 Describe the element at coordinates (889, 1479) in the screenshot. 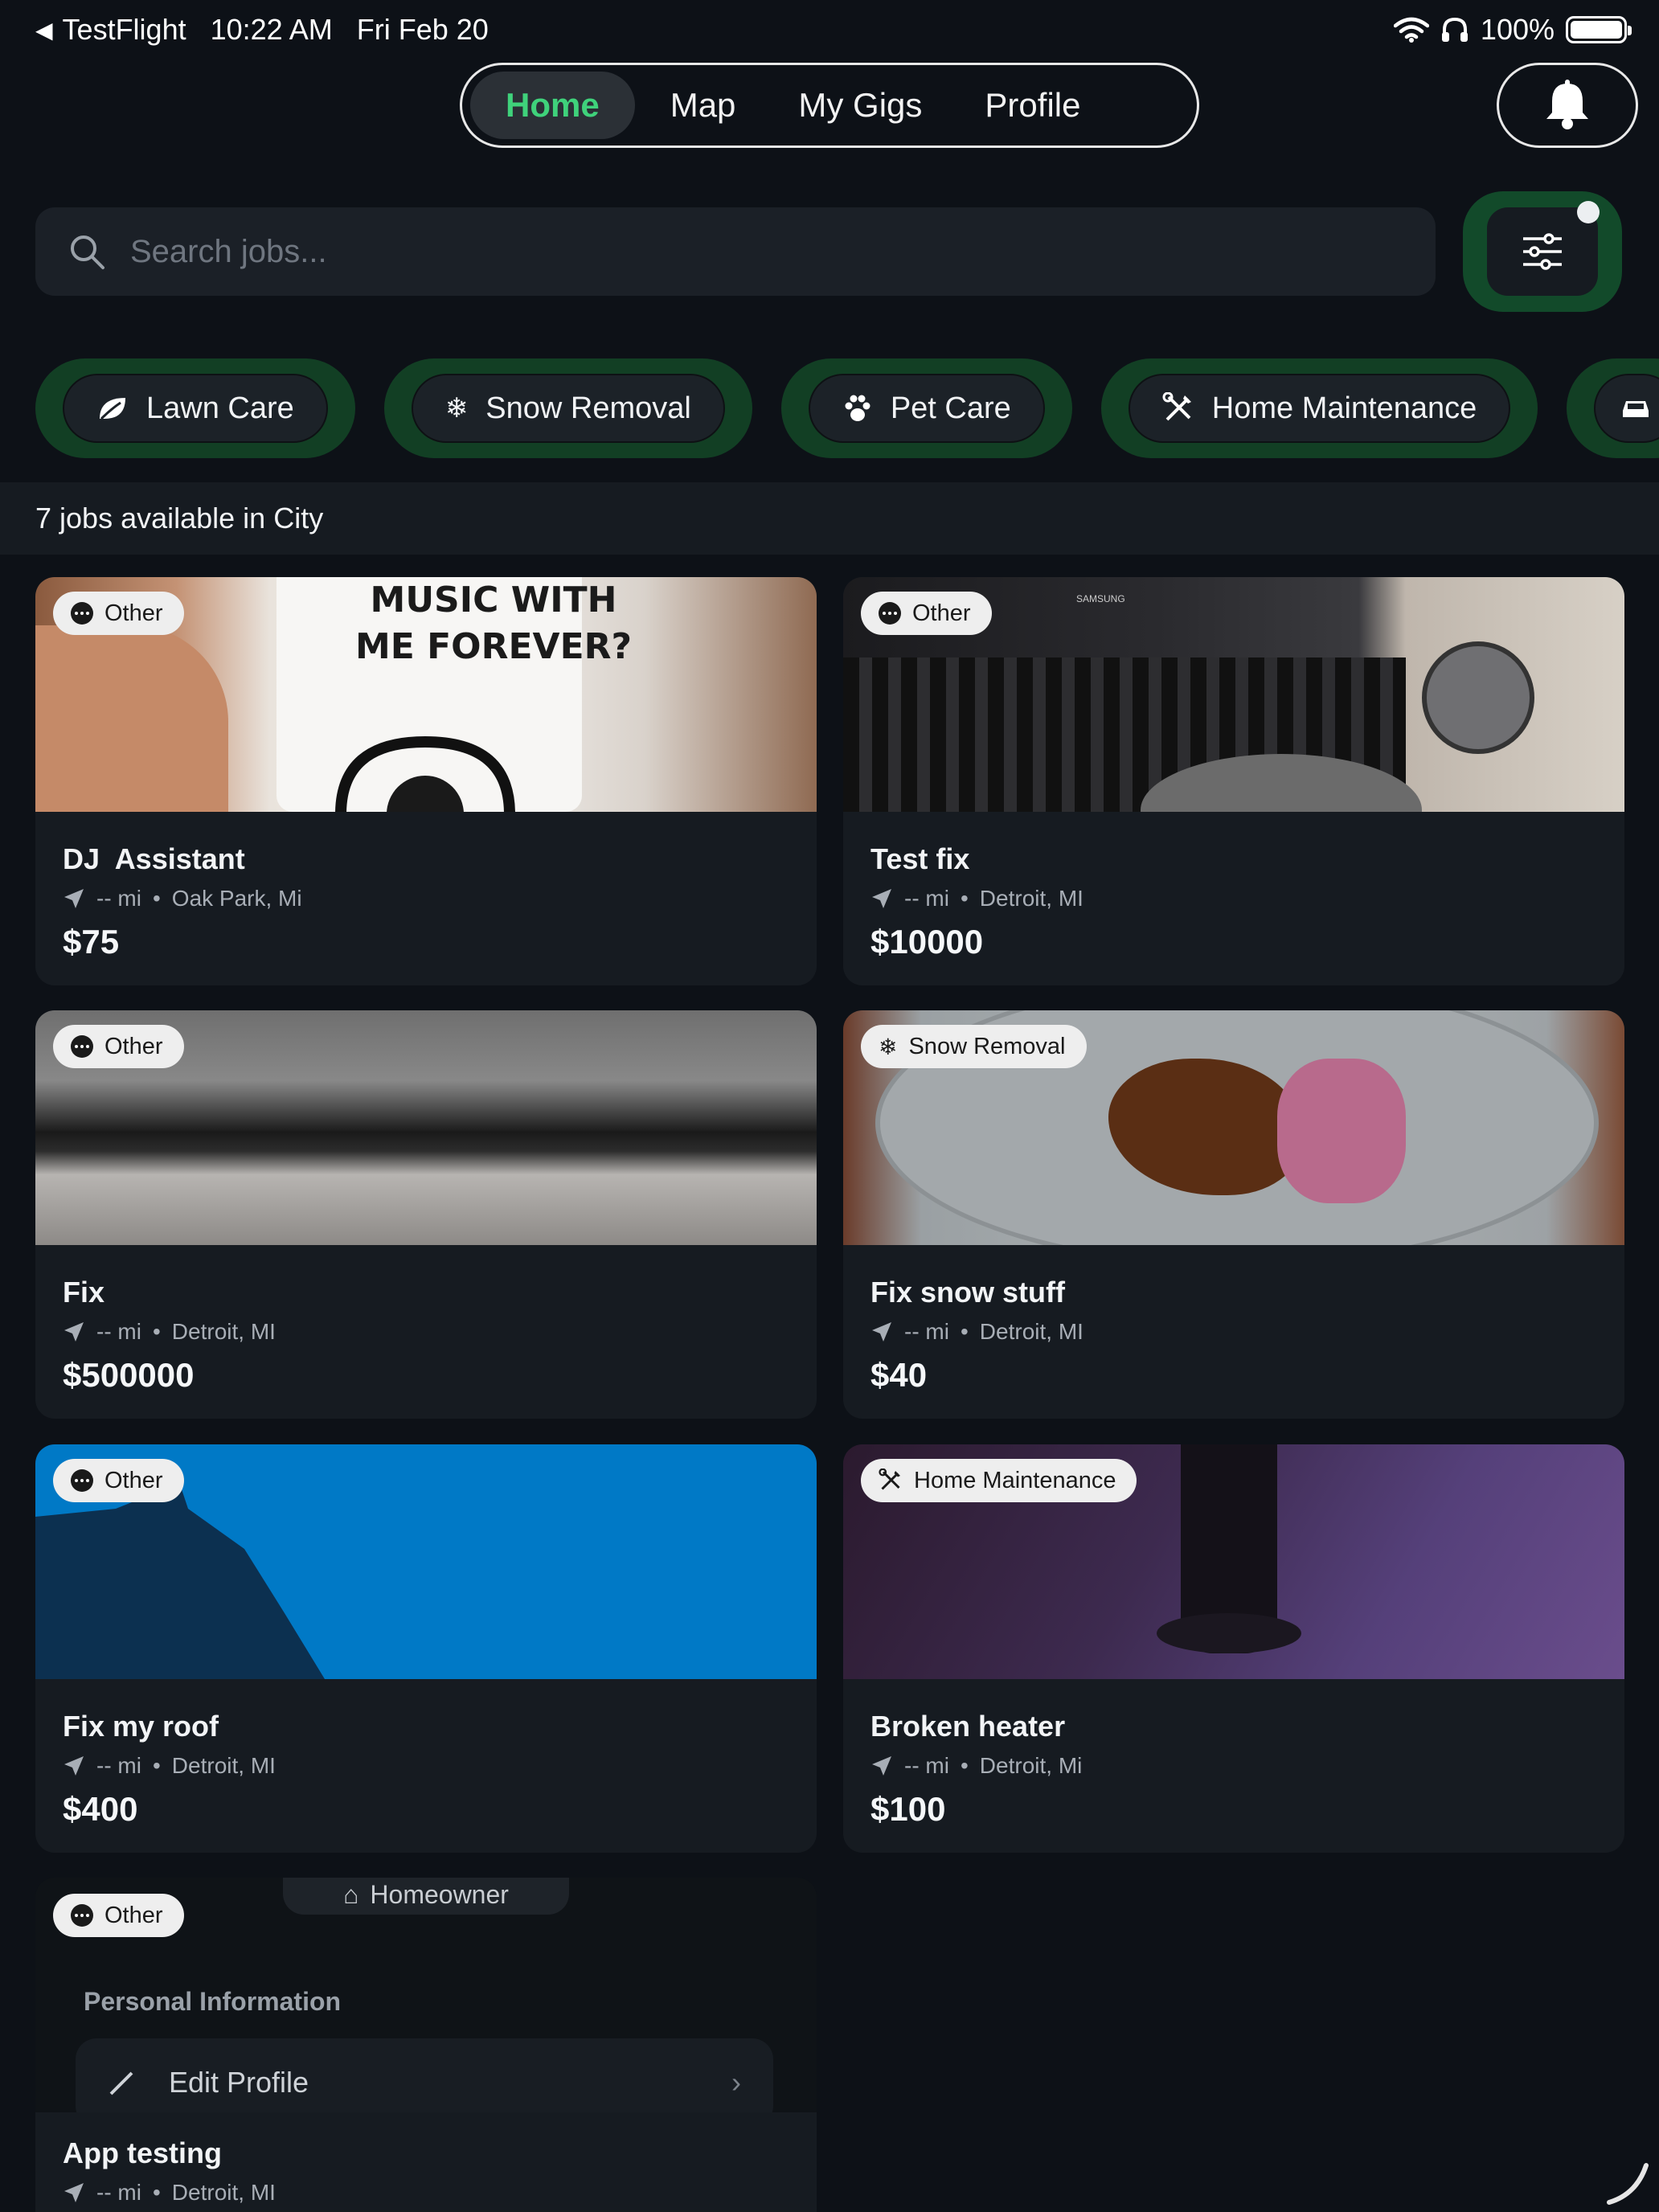

I see `tools-icon` at that location.